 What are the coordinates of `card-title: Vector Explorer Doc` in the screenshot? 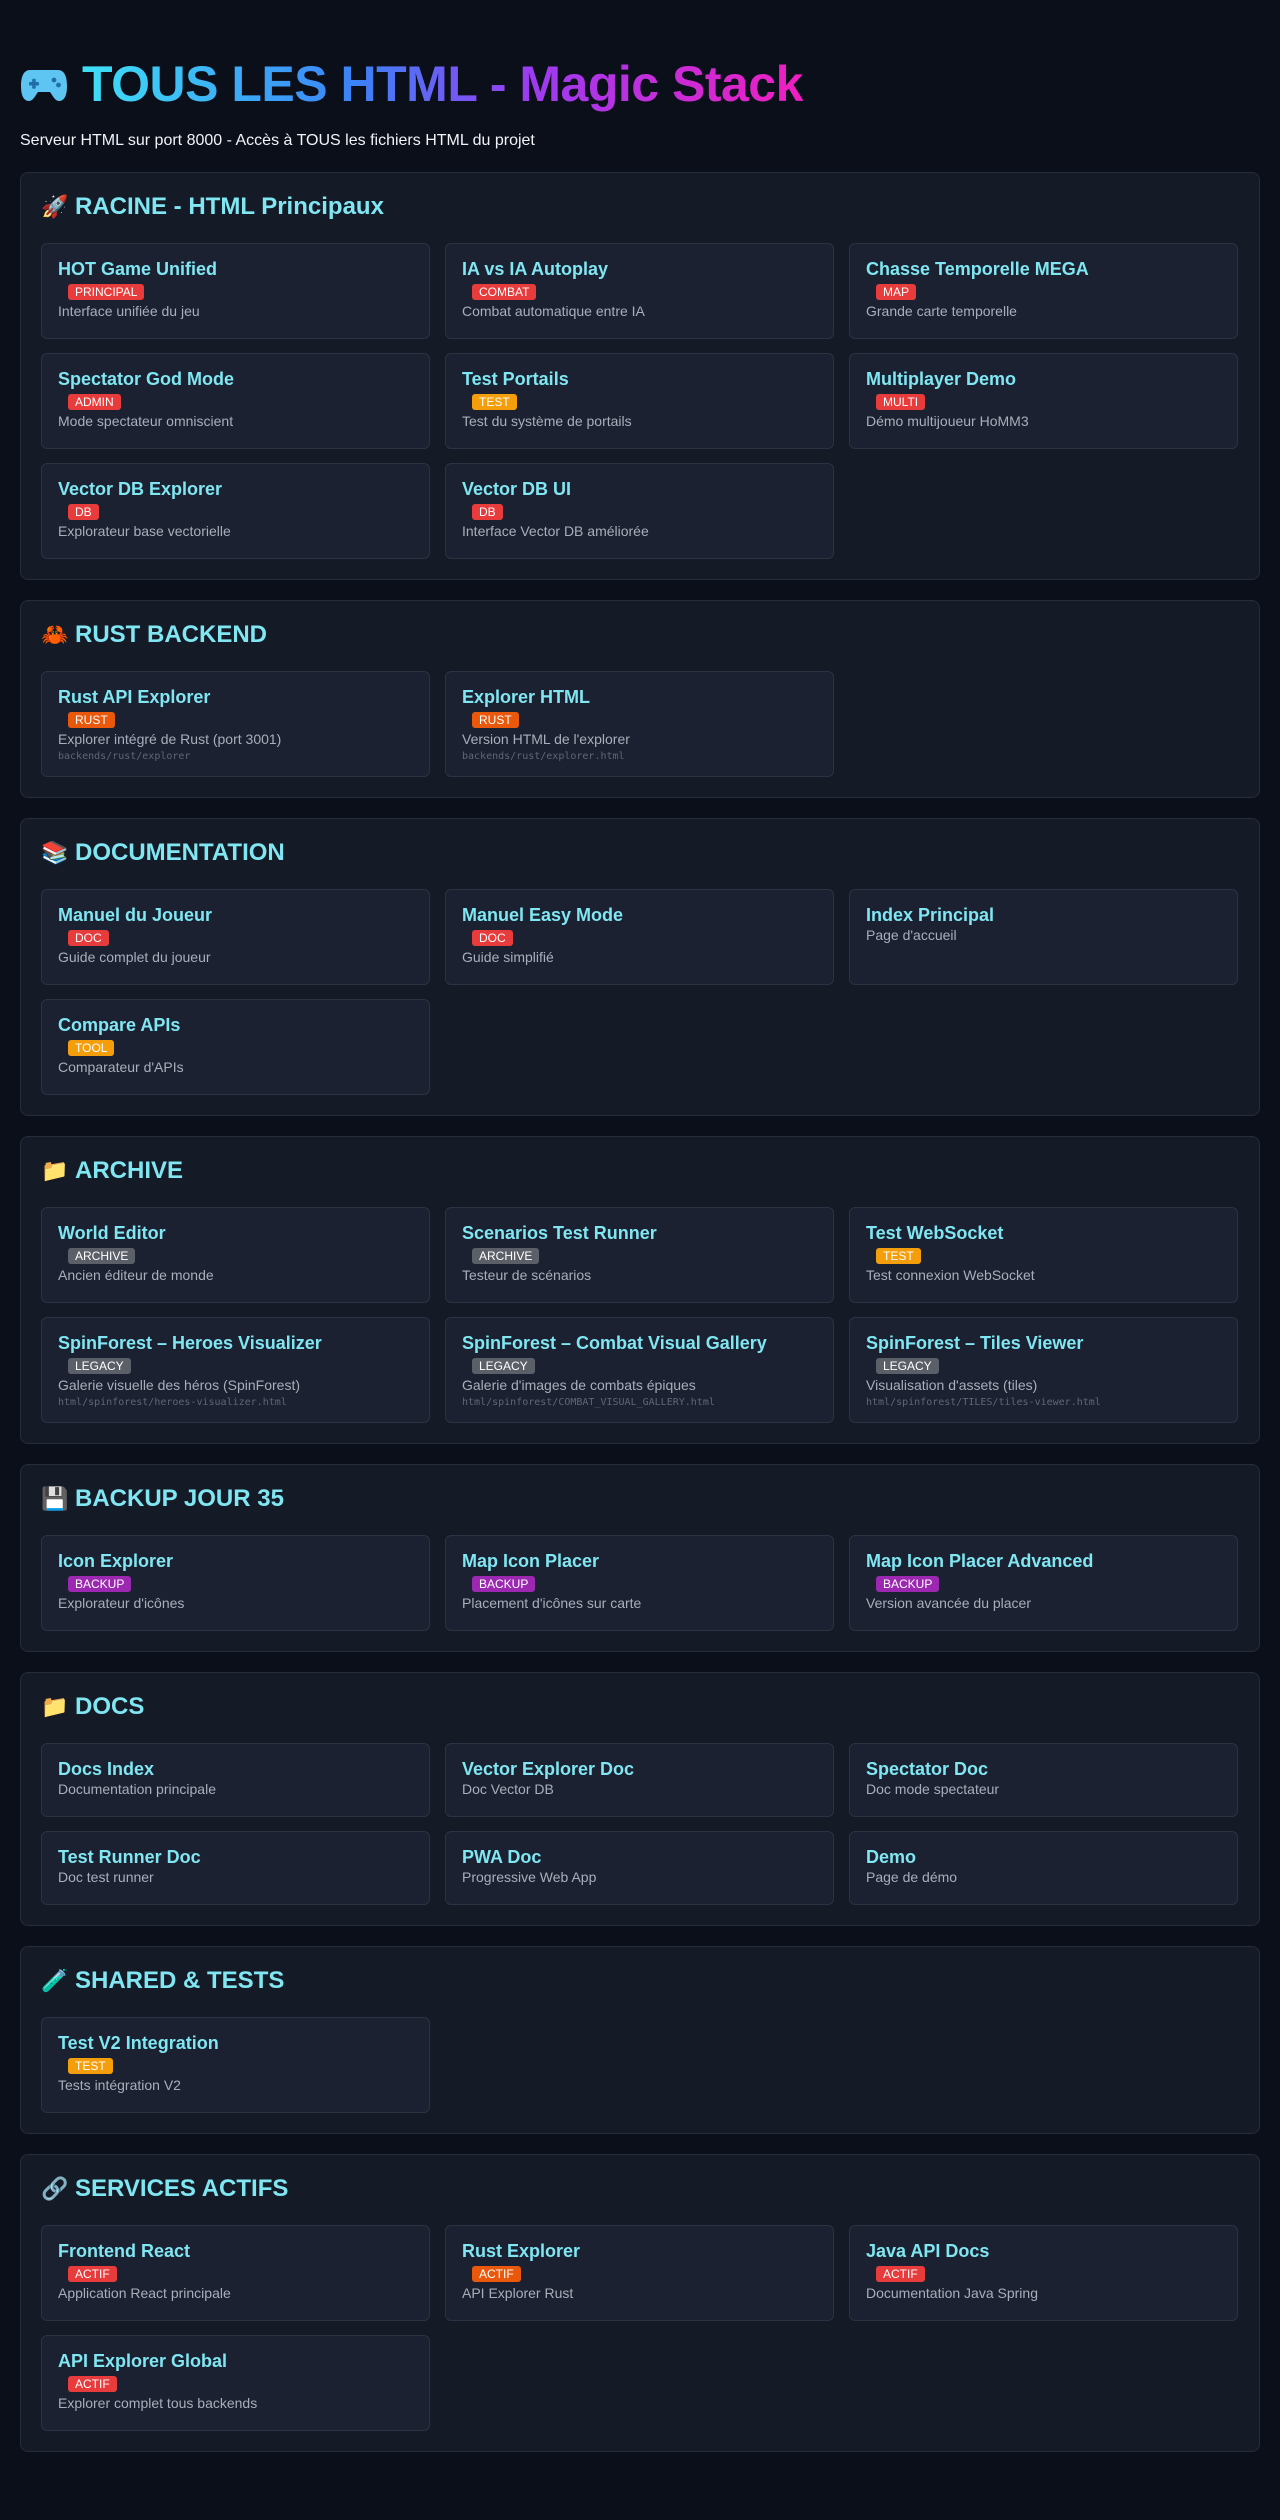 It's located at (639, 1769).